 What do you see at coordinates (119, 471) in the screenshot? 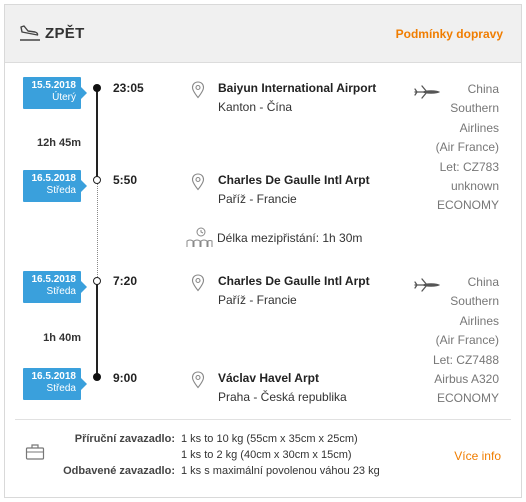
I see `checked-baggage-label: Odbavené zavazadlo:` at bounding box center [119, 471].